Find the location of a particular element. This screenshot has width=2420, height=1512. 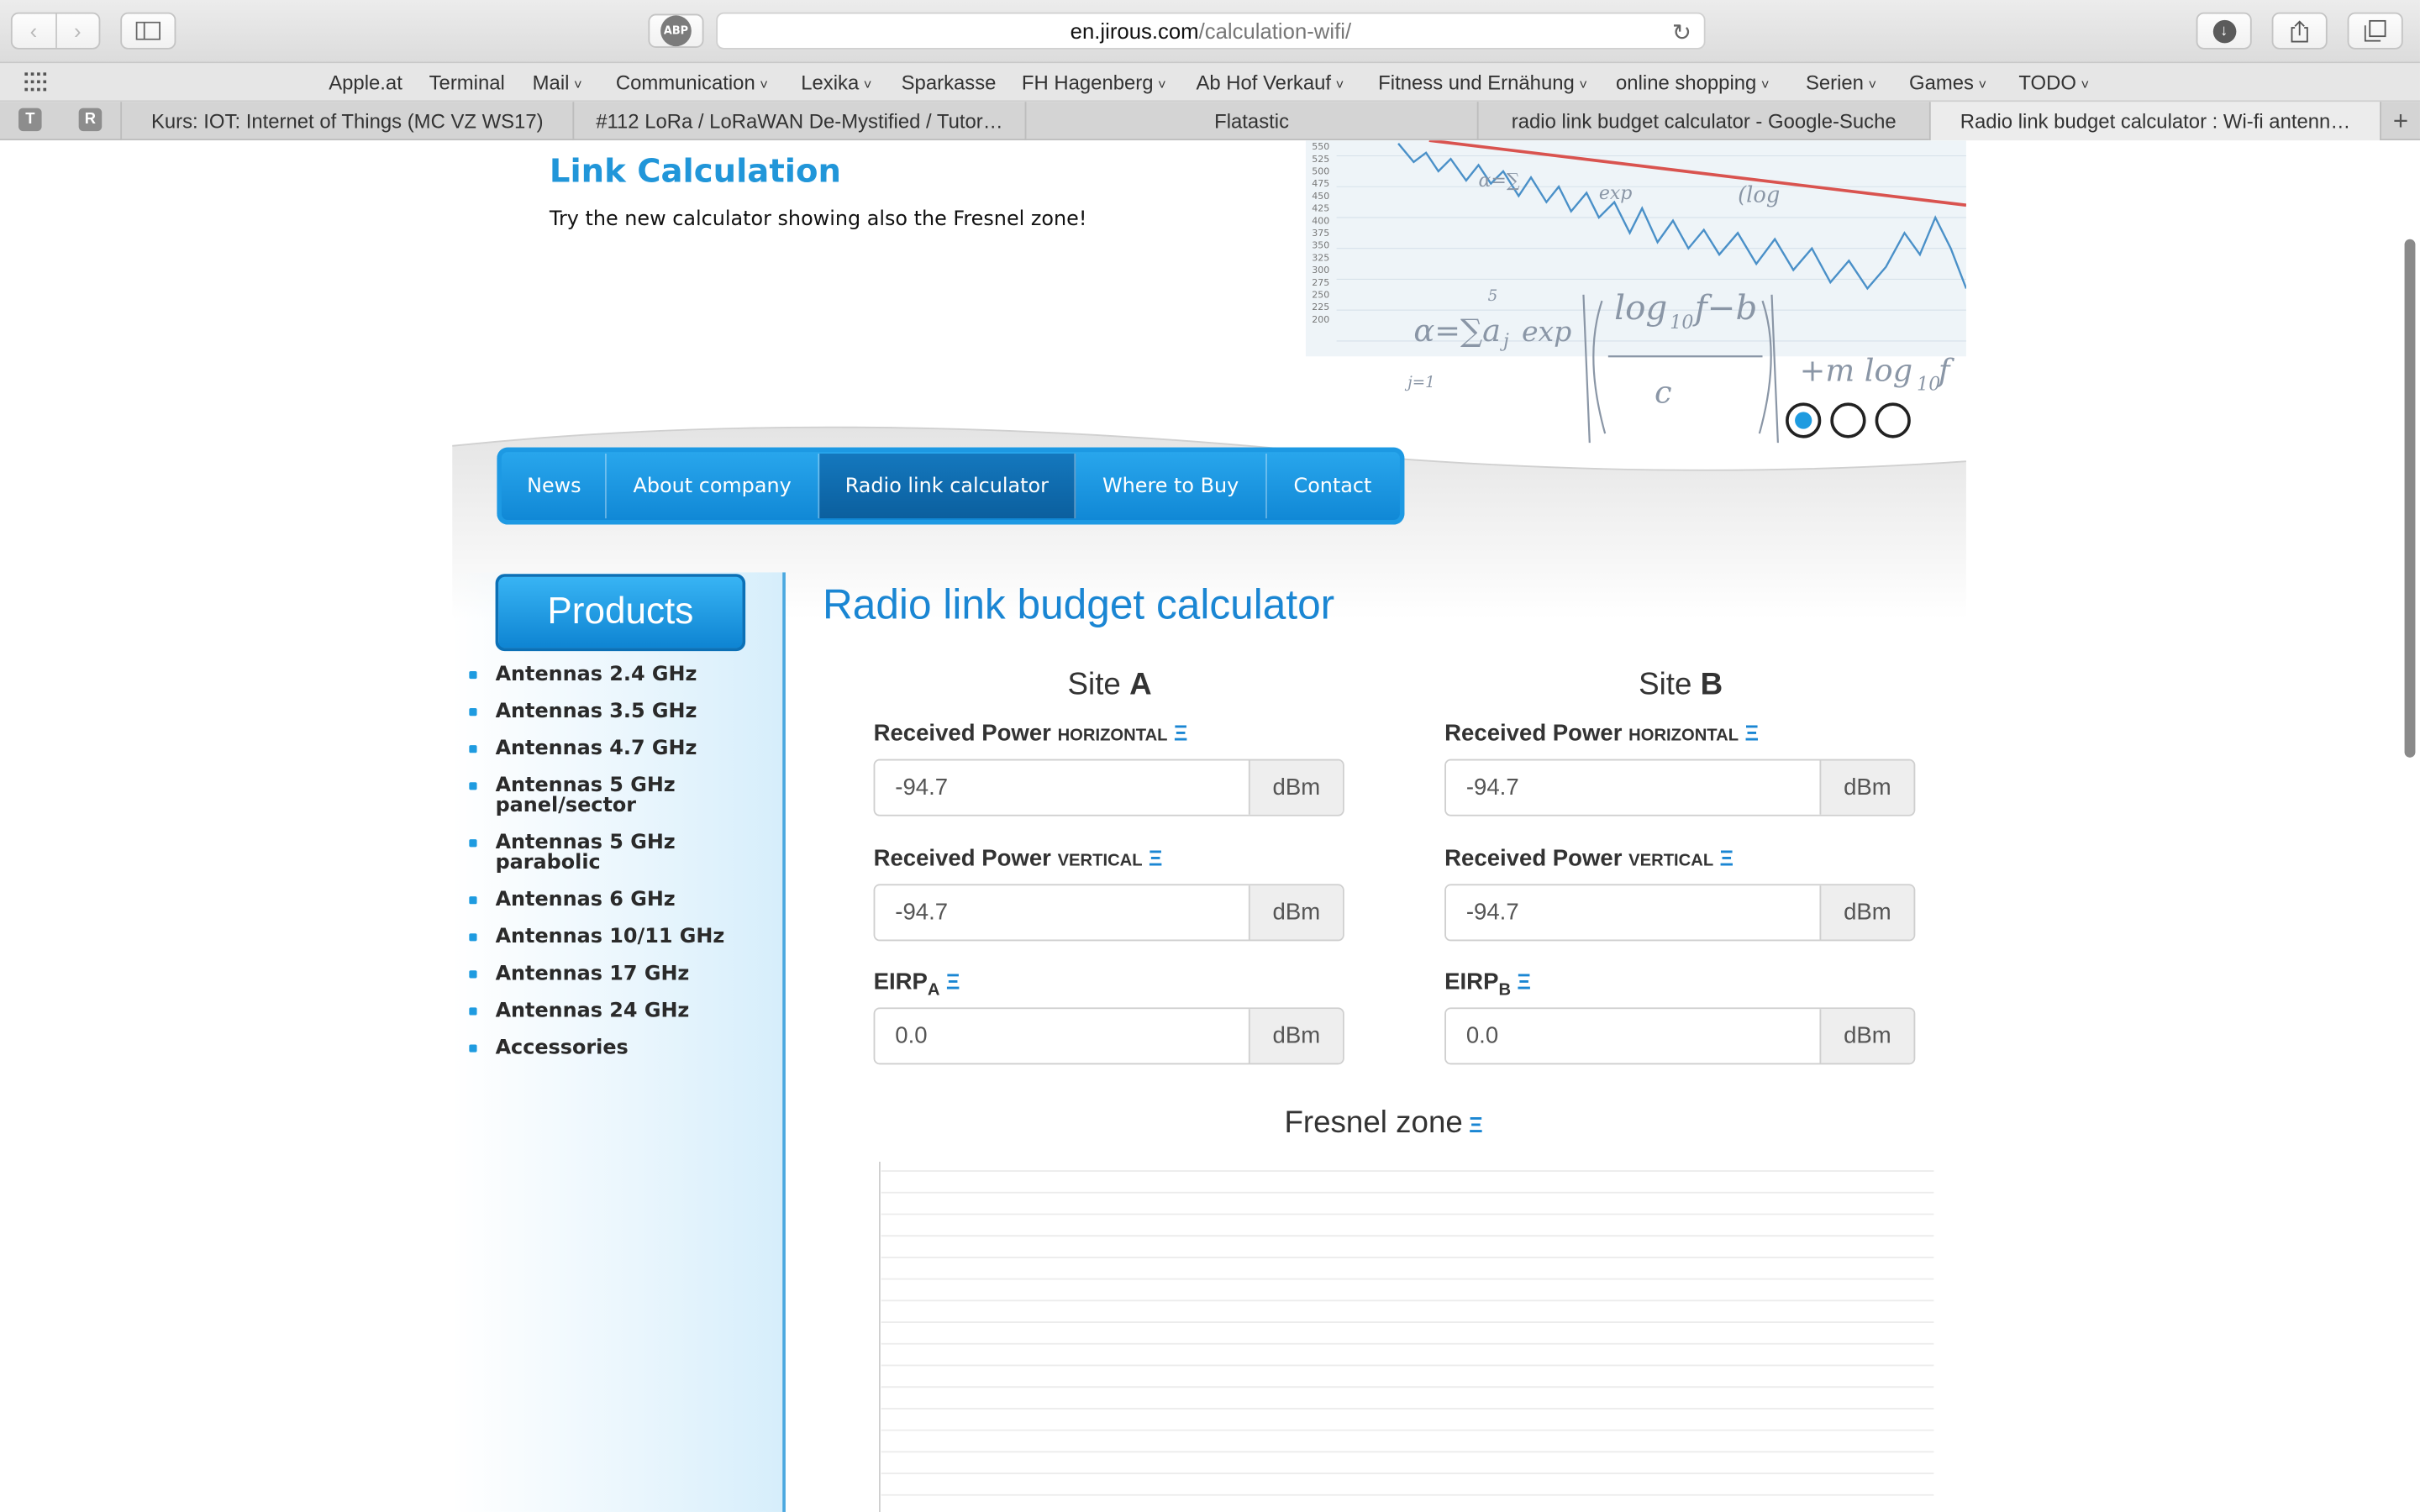

plus-icon: + is located at coordinates (2400, 120).